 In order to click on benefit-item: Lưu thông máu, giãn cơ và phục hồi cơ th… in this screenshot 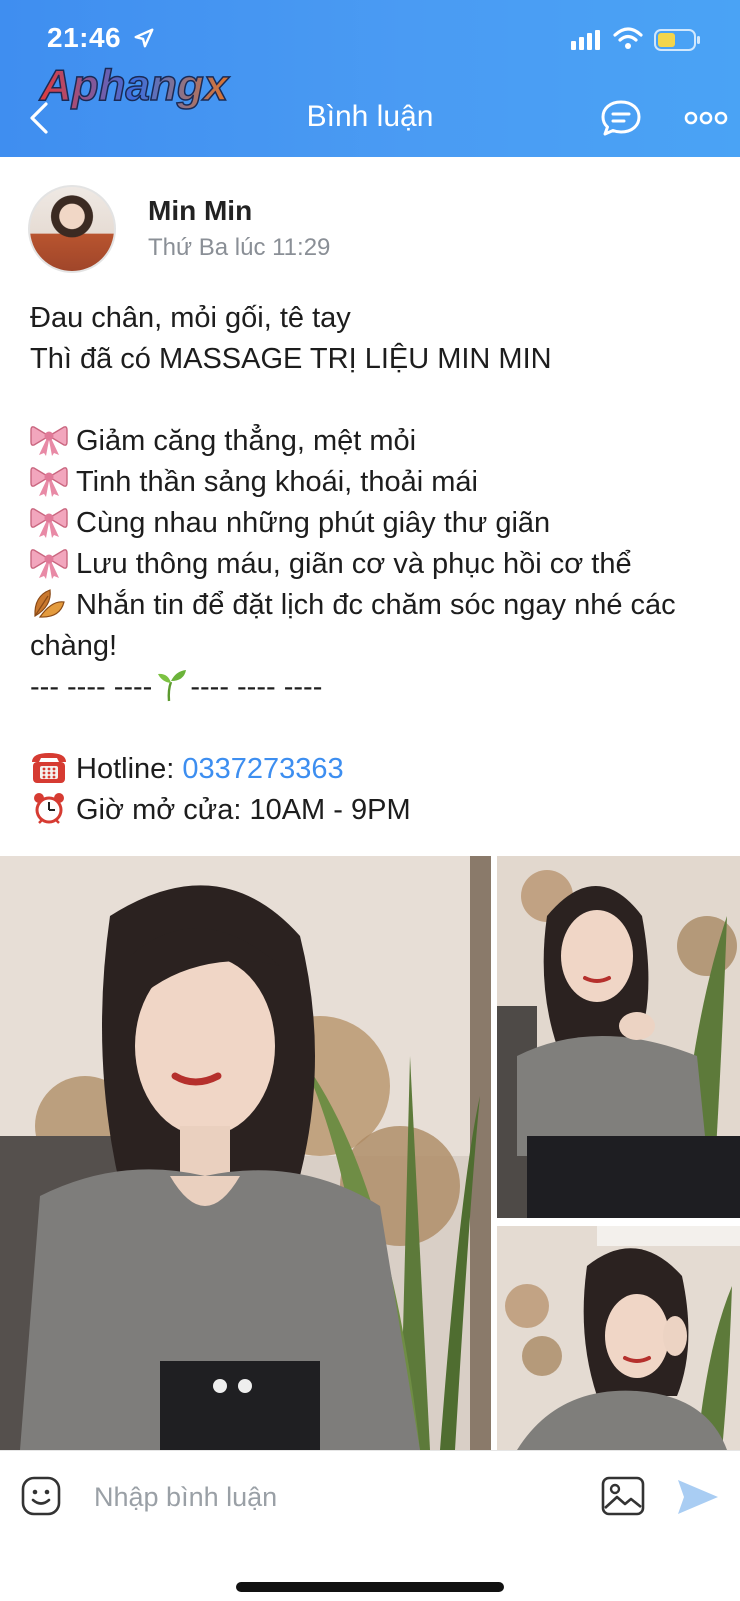, I will do `click(375, 564)`.